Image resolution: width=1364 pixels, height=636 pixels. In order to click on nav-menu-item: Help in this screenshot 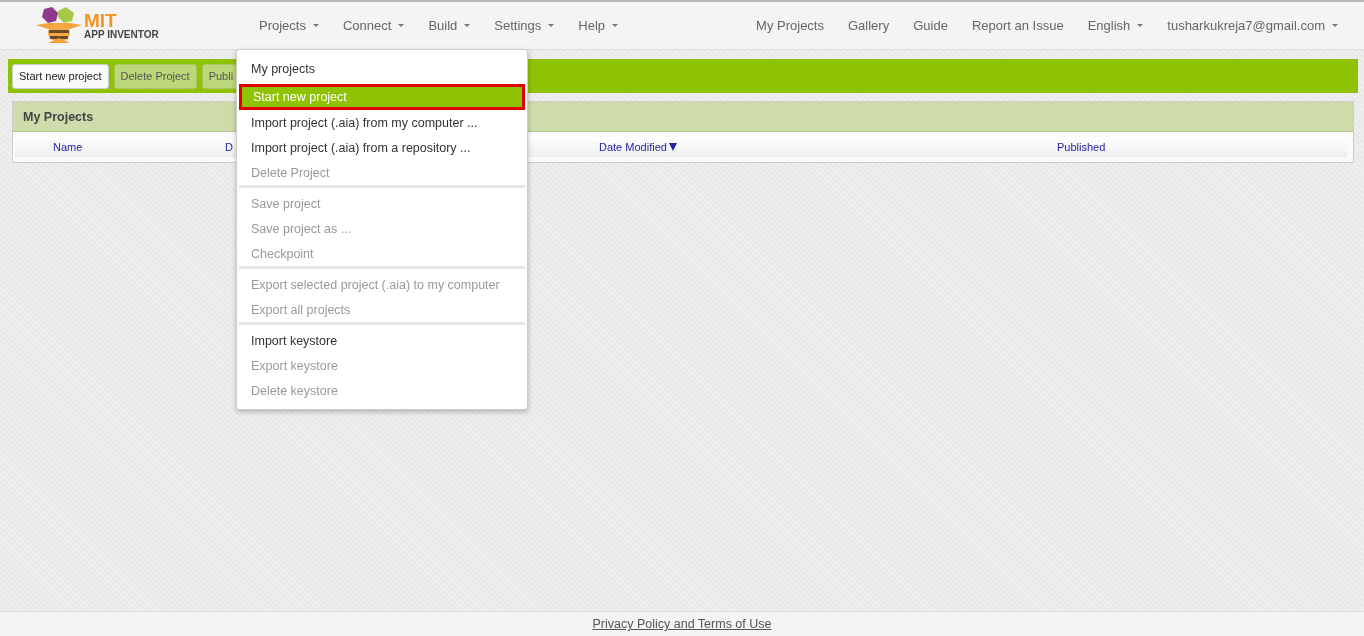, I will do `click(598, 25)`.